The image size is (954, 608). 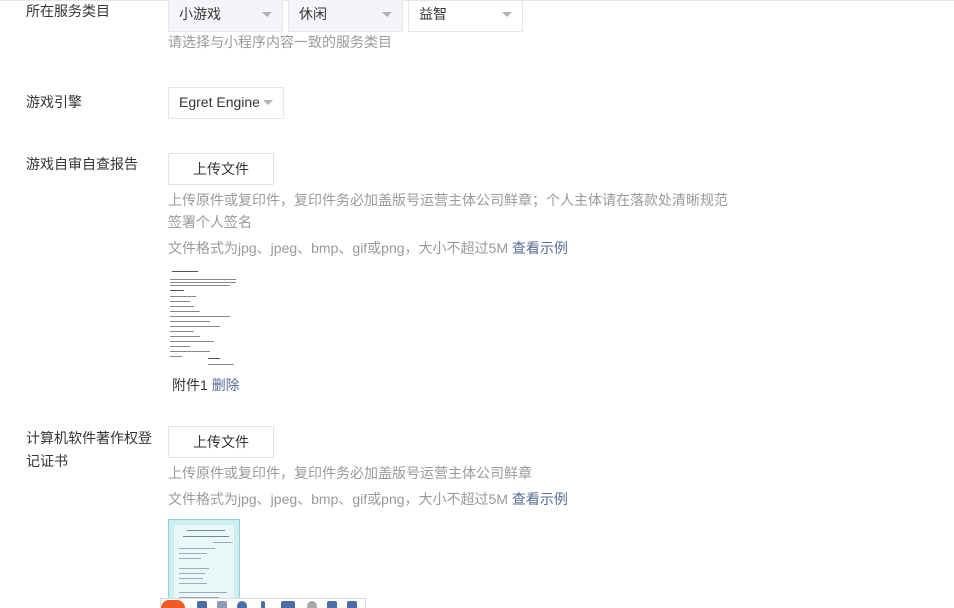 What do you see at coordinates (225, 16) in the screenshot?
I see `category-select-primary: 小游戏` at bounding box center [225, 16].